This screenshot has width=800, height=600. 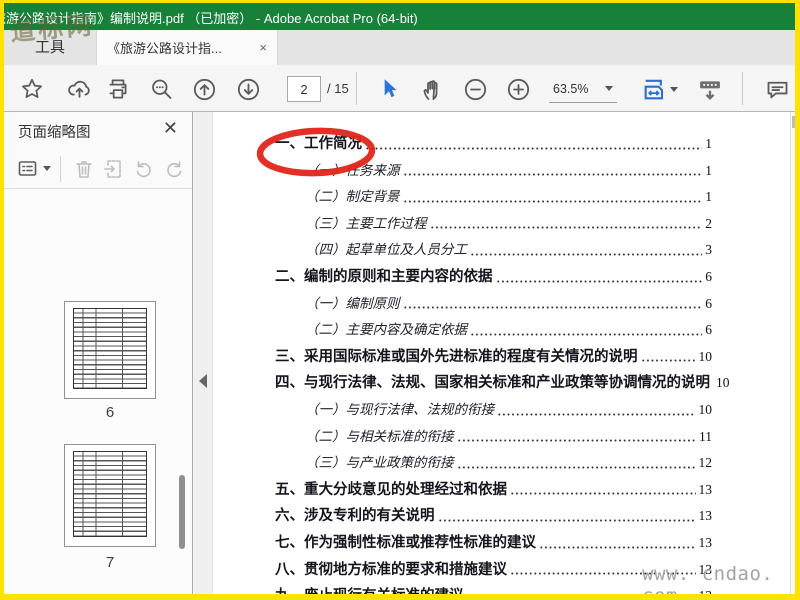 What do you see at coordinates (144, 169) in the screenshot?
I see `rotate-ccw-icon` at bounding box center [144, 169].